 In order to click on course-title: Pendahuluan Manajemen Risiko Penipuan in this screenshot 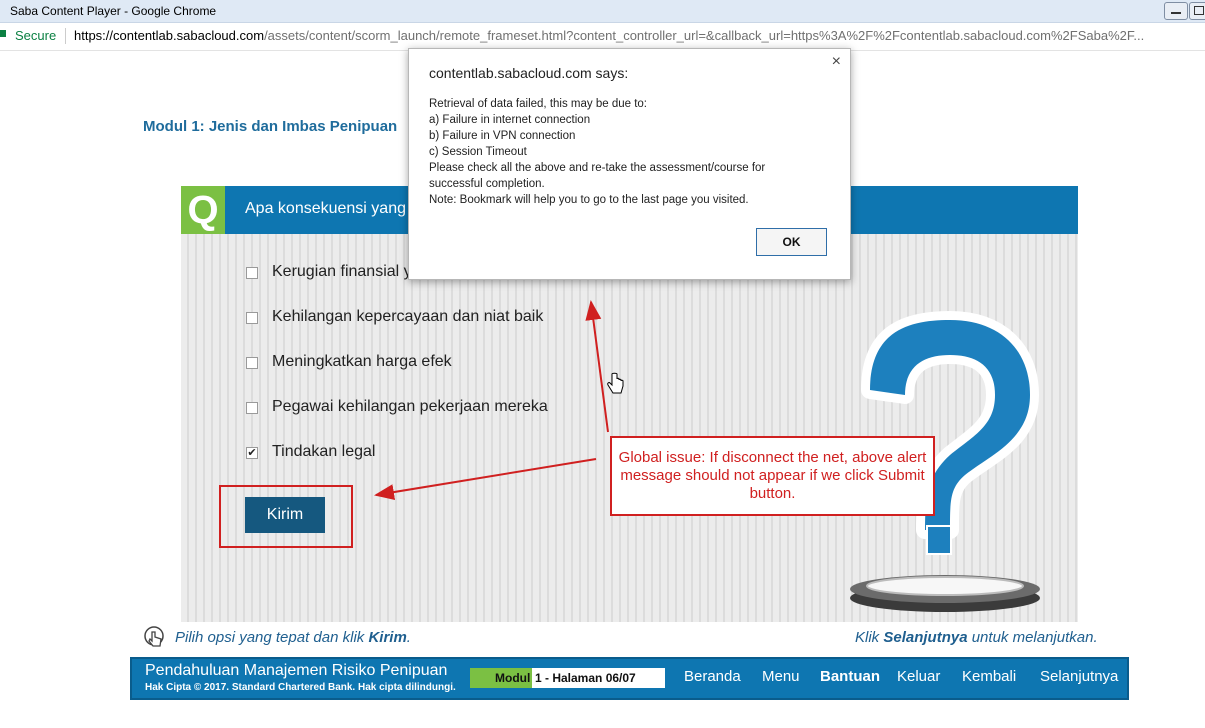, I will do `click(296, 670)`.